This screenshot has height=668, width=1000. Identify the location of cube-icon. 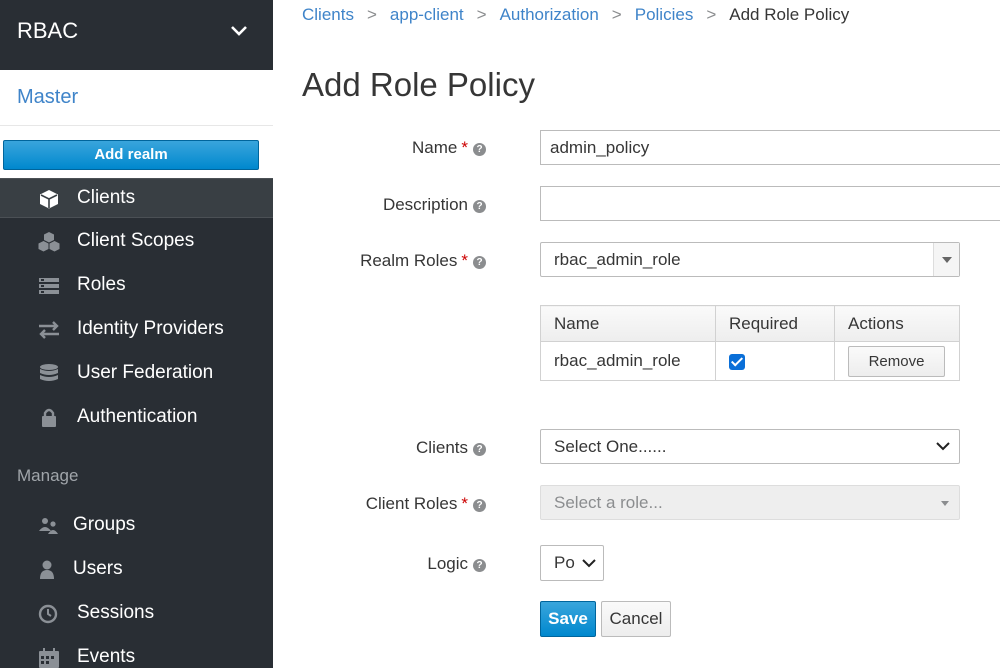
(49, 199).